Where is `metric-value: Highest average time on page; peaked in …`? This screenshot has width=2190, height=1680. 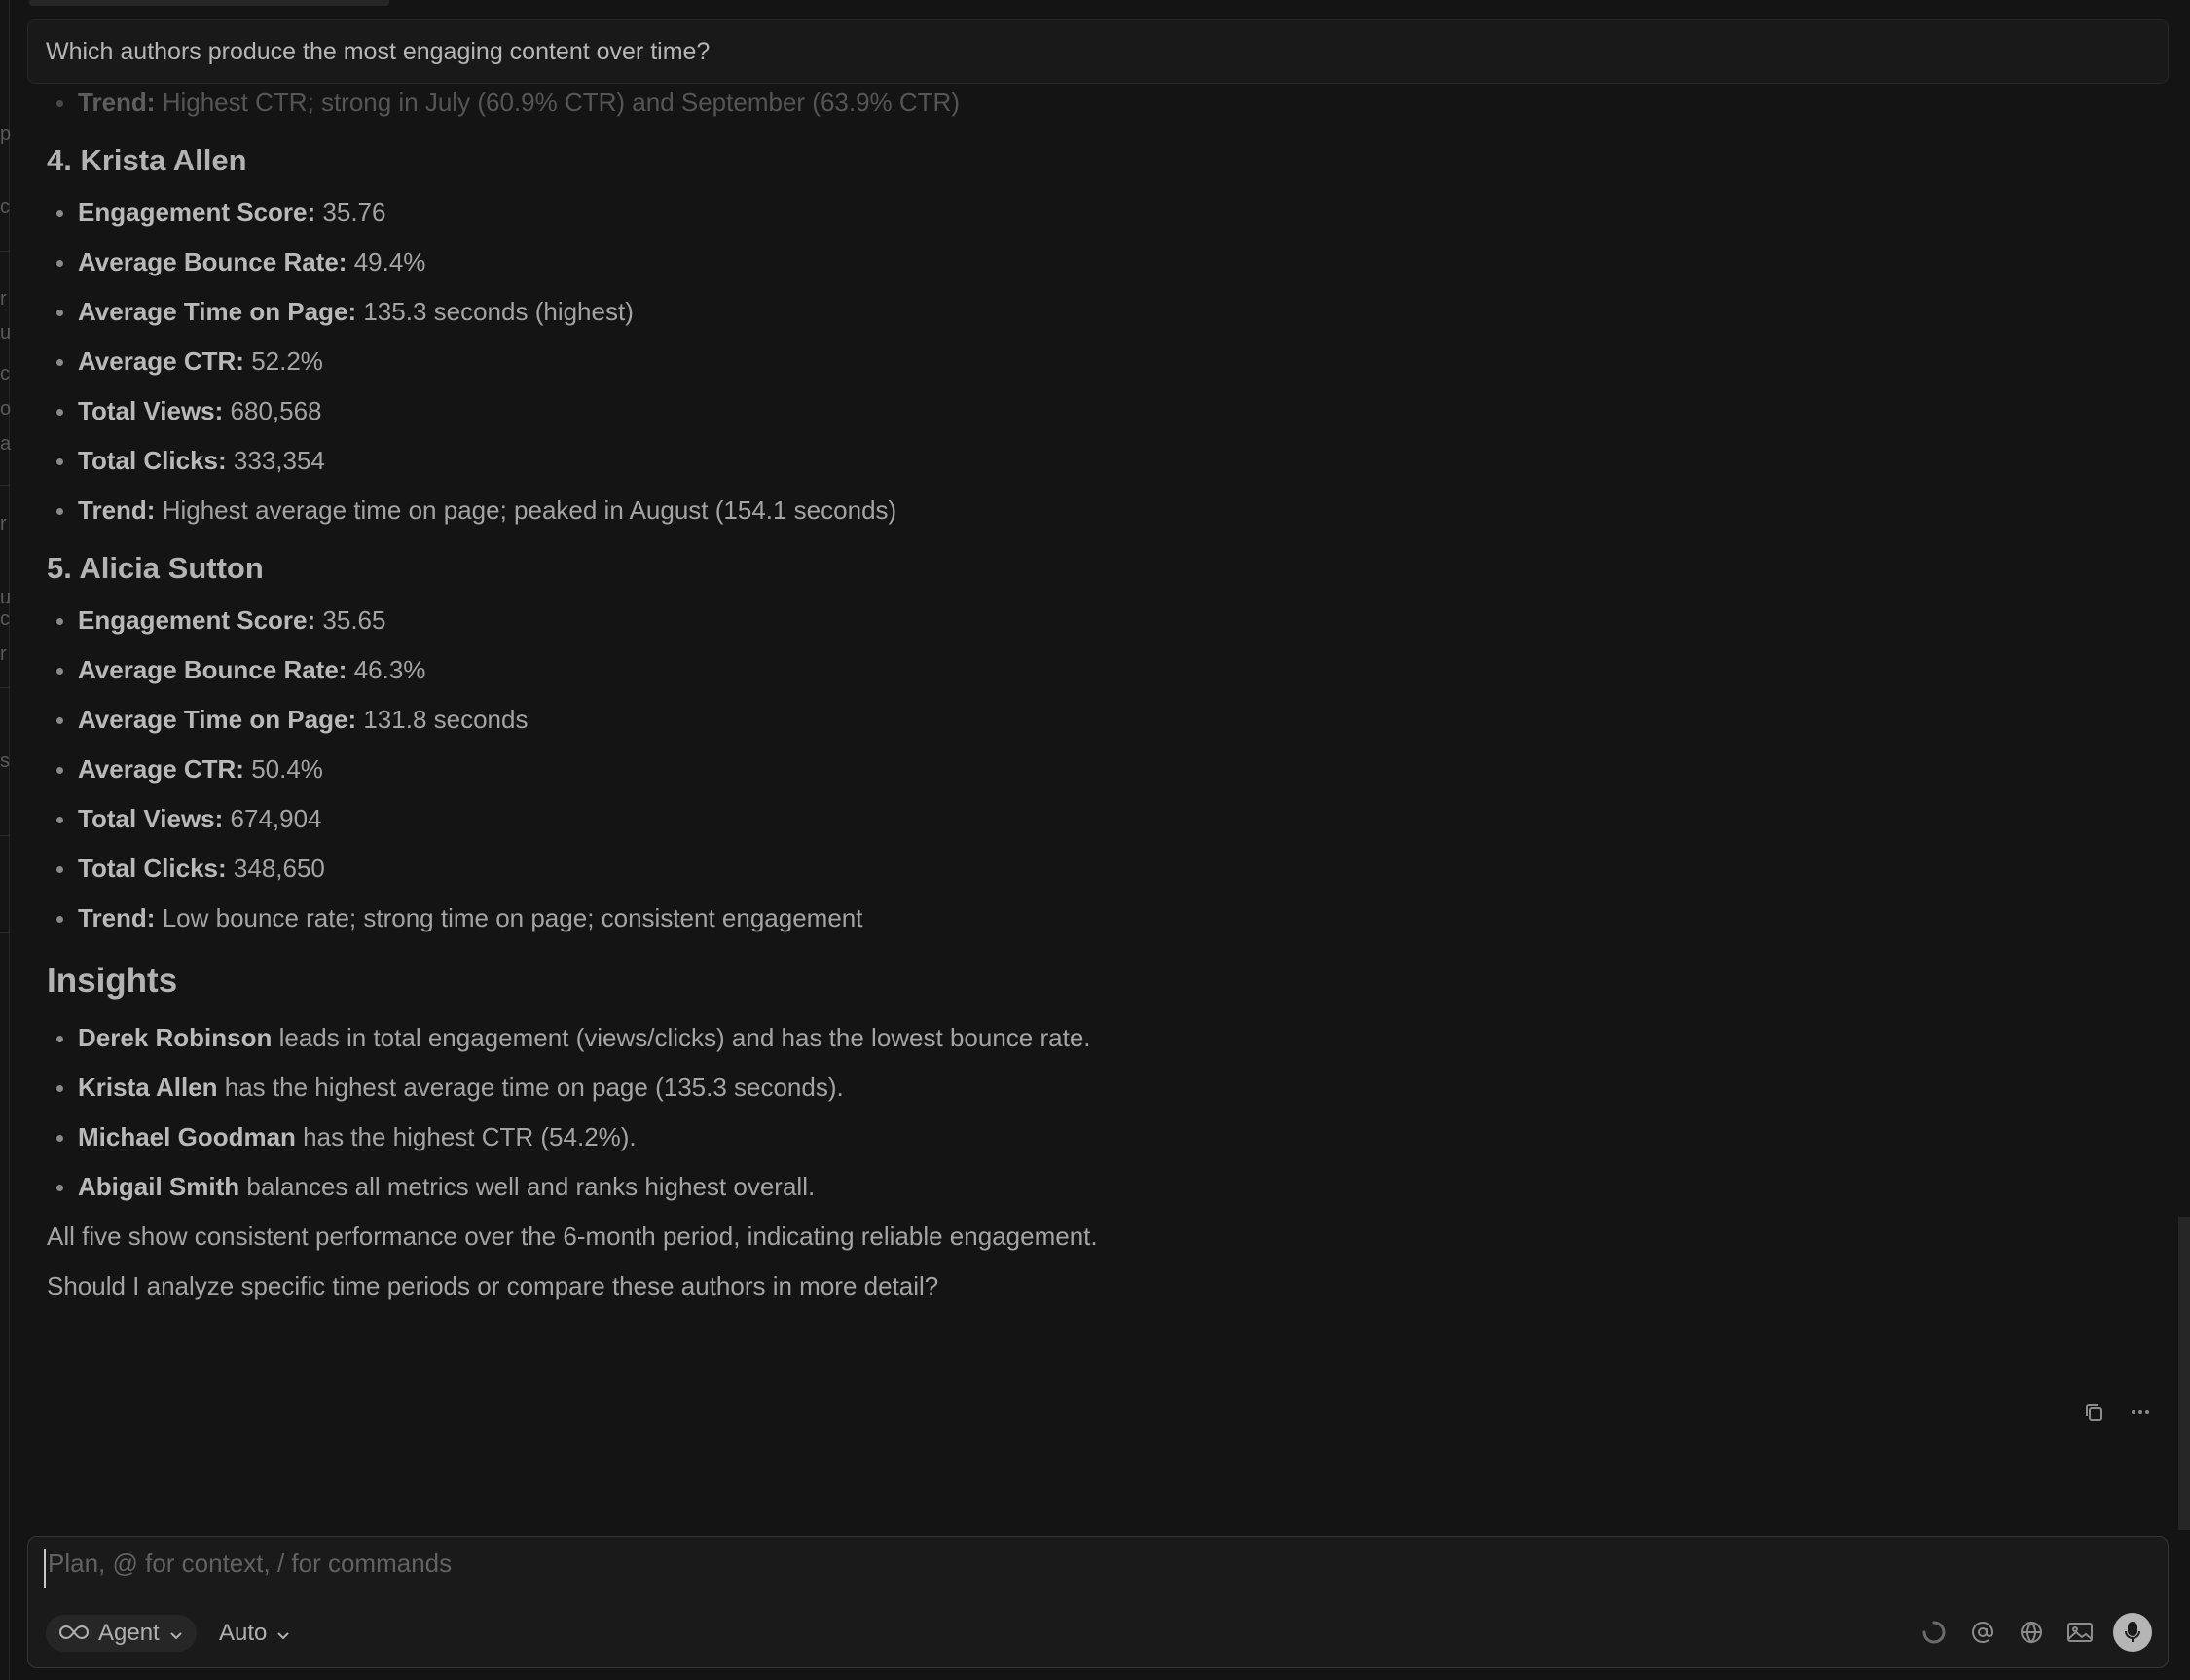 metric-value: Highest average time on page; peaked in … is located at coordinates (529, 510).